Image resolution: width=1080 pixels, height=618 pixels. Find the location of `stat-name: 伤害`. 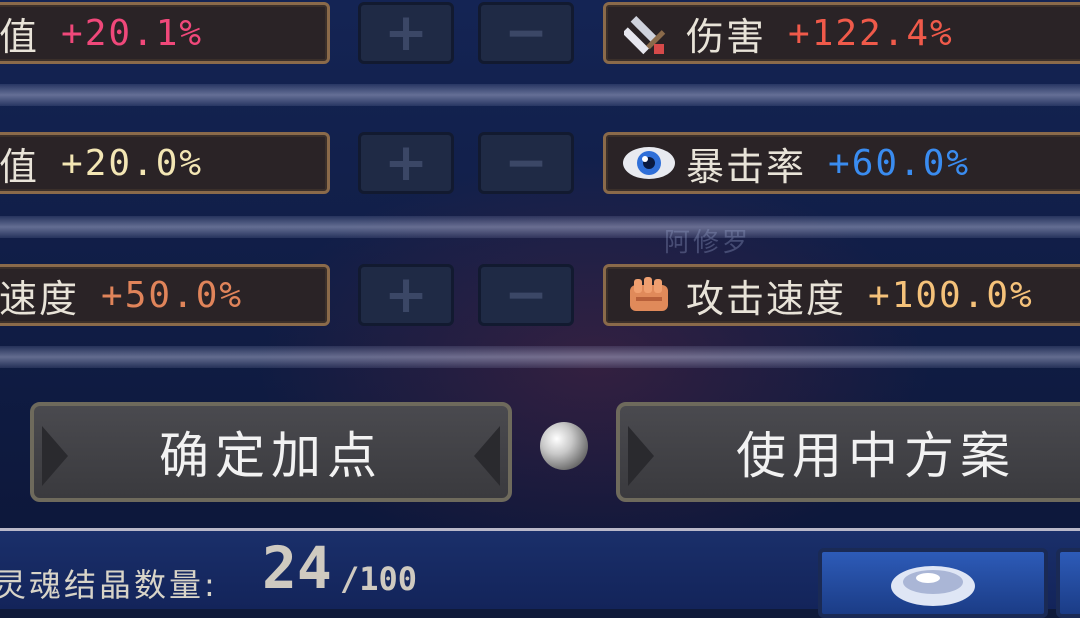

stat-name: 伤害 is located at coordinates (726, 36).